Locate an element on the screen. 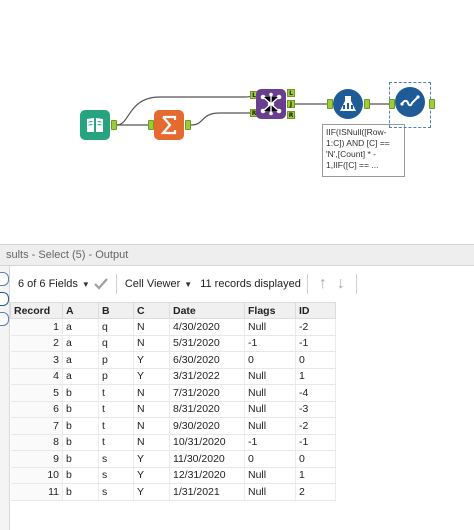  table-row: 8 b t N 10/31/2020 -1 -1 is located at coordinates (173, 442).